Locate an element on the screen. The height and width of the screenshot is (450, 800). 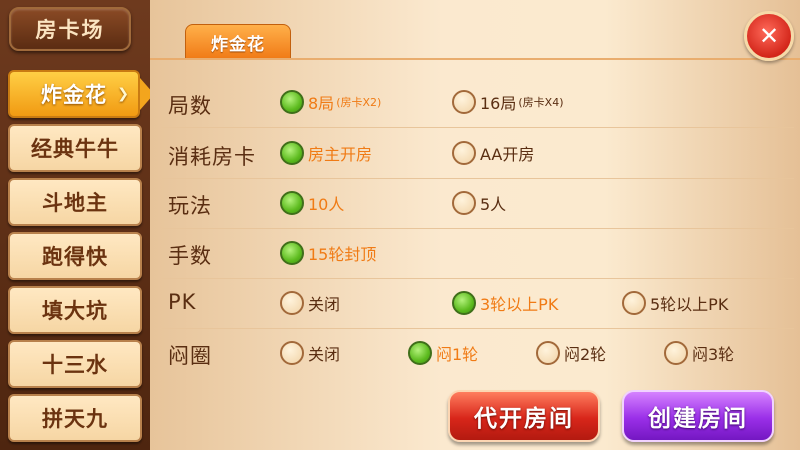
option-pk-3-rounds: 3轮以上PK is located at coordinates (505, 303).